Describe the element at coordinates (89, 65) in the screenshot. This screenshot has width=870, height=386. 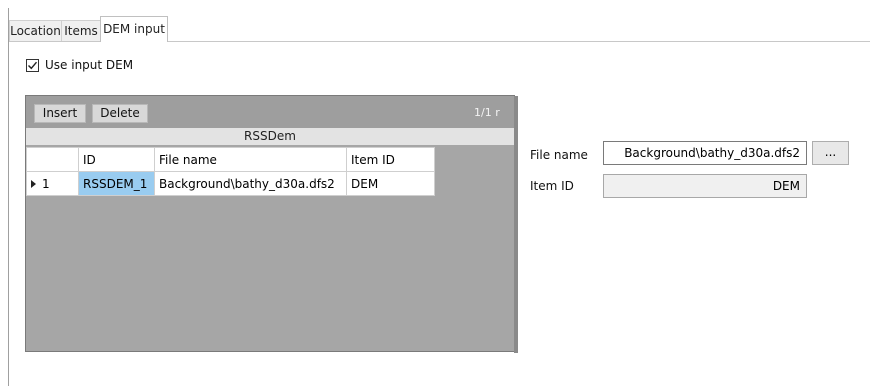
I see `use-input-dem-label: Use input DEM` at that location.